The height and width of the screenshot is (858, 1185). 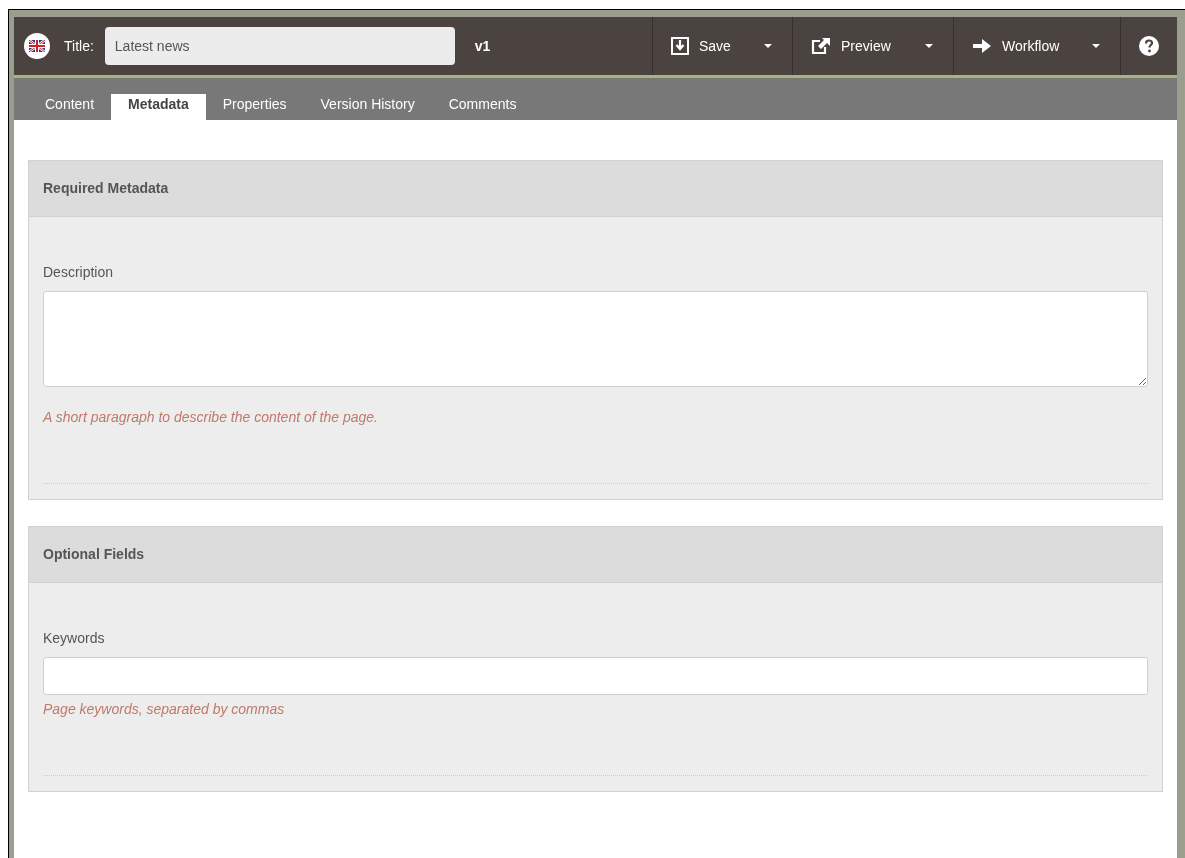 What do you see at coordinates (74, 638) in the screenshot?
I see `field-label: Keywords` at bounding box center [74, 638].